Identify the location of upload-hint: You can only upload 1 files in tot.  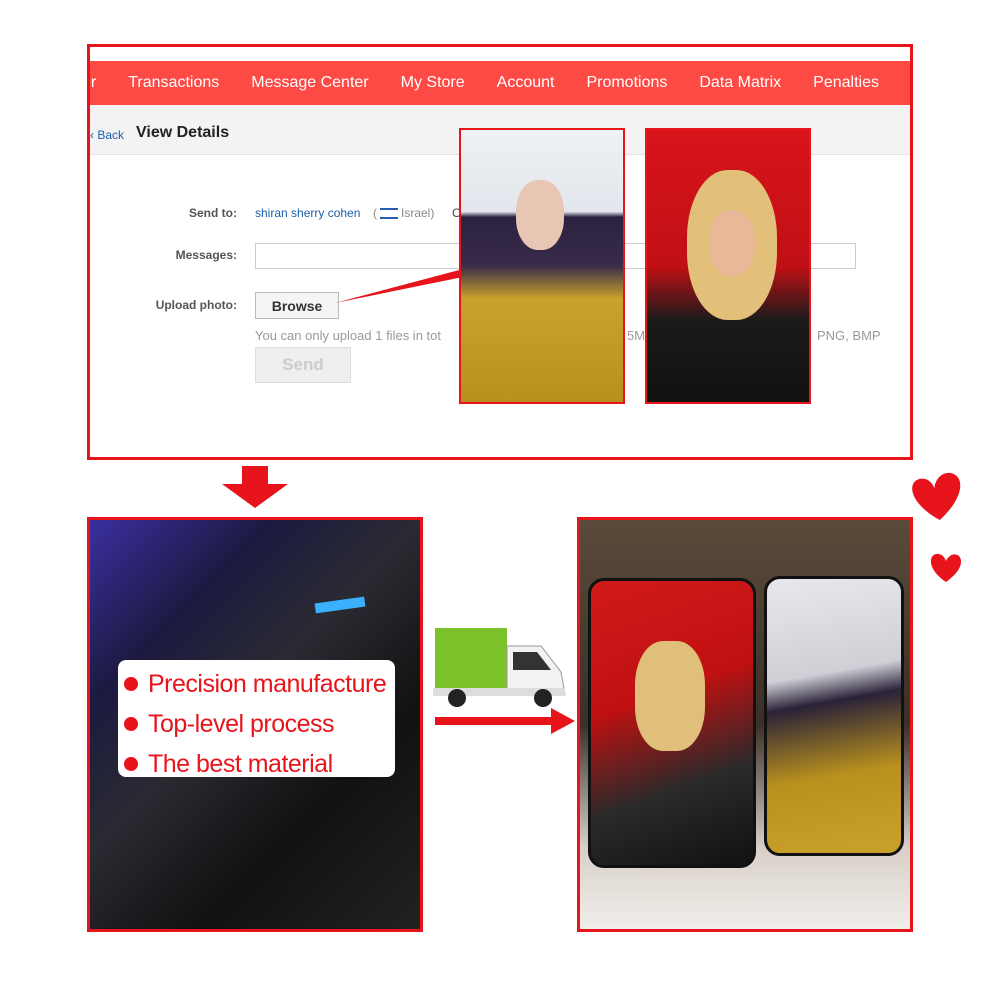
(348, 335).